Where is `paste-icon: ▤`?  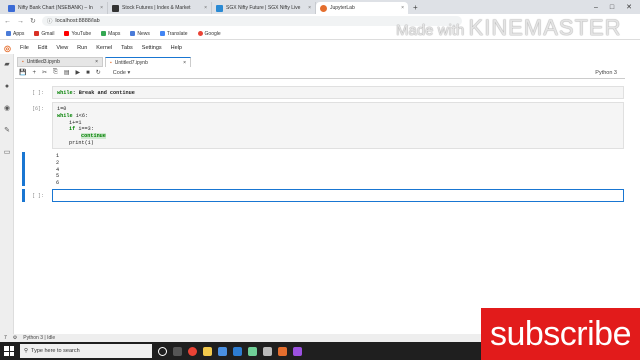
paste-icon: ▤ is located at coordinates (67, 72).